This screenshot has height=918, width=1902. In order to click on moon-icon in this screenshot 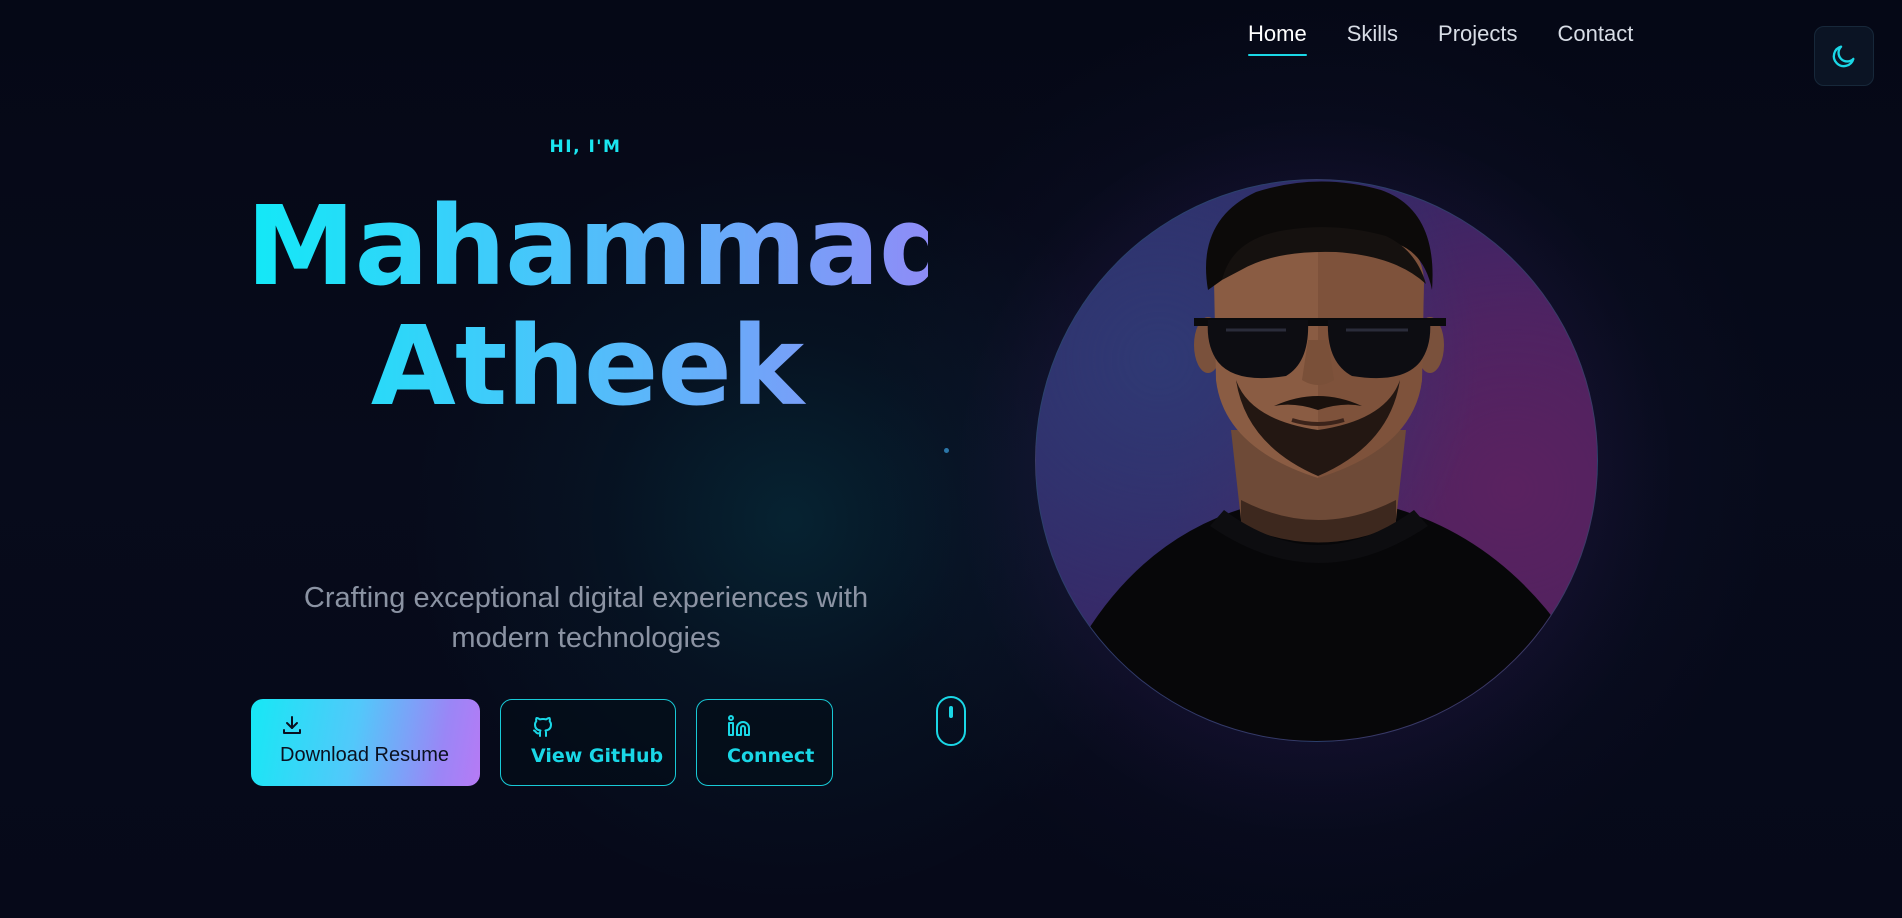, I will do `click(1843, 56)`.